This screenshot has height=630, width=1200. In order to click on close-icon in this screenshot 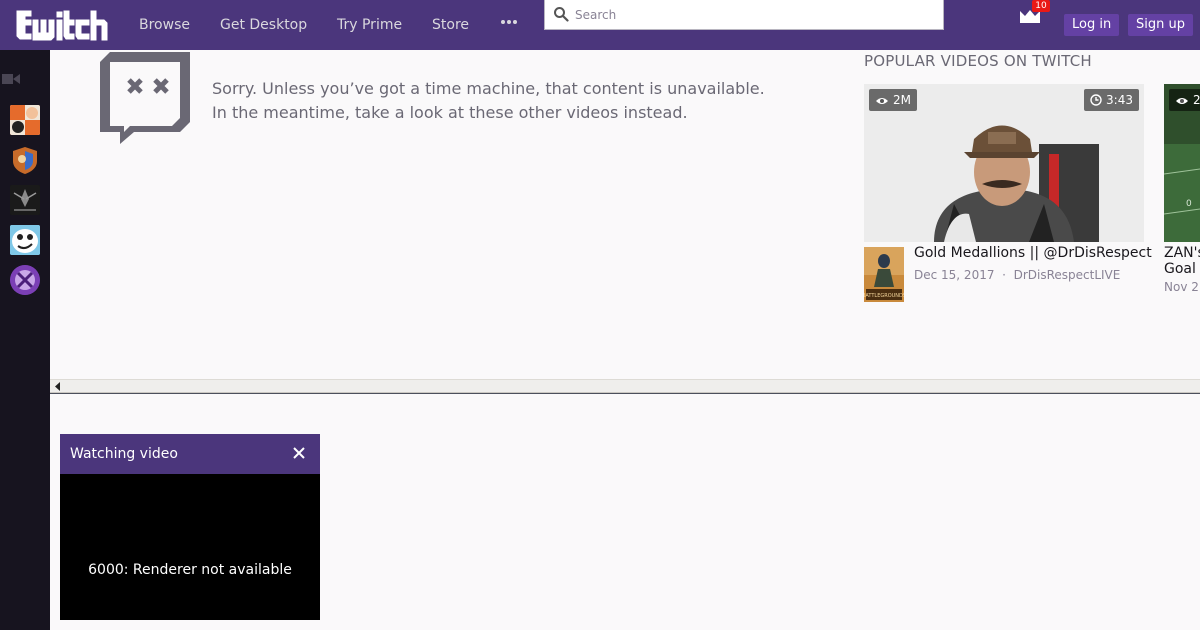, I will do `click(299, 453)`.